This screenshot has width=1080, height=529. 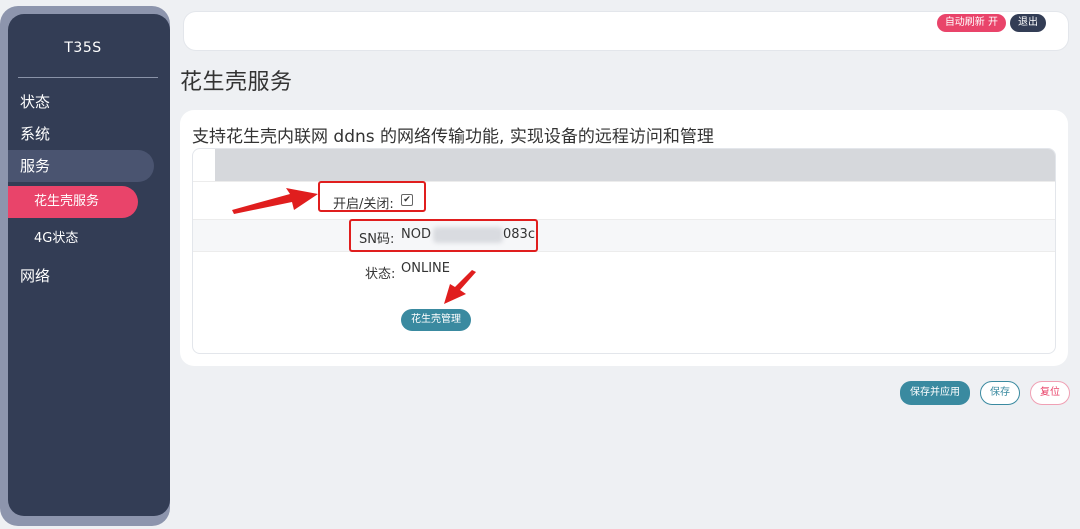 I want to click on section-description: 支持花生壳内联网 ddns 的网络传输功能, 实现设备的远程访问和管理, so click(x=453, y=137).